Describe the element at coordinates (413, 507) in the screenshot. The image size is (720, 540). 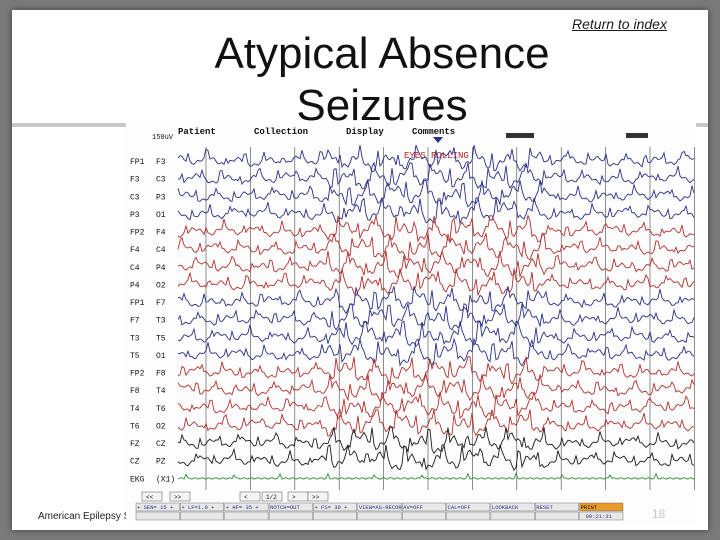
I see `control-label: AV=OFF` at that location.